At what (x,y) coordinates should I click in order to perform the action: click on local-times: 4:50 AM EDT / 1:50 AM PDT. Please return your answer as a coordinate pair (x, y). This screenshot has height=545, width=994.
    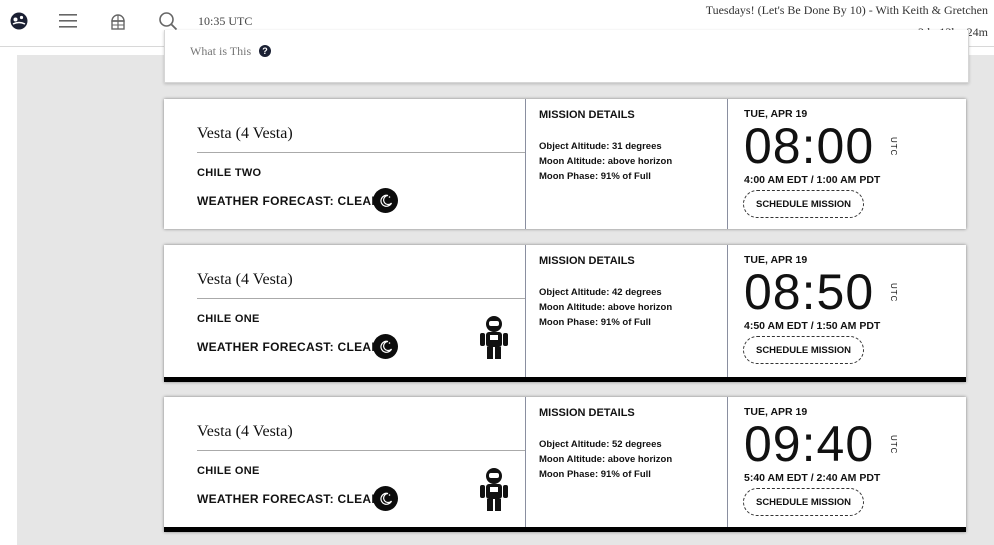
    Looking at the image, I should click on (812, 326).